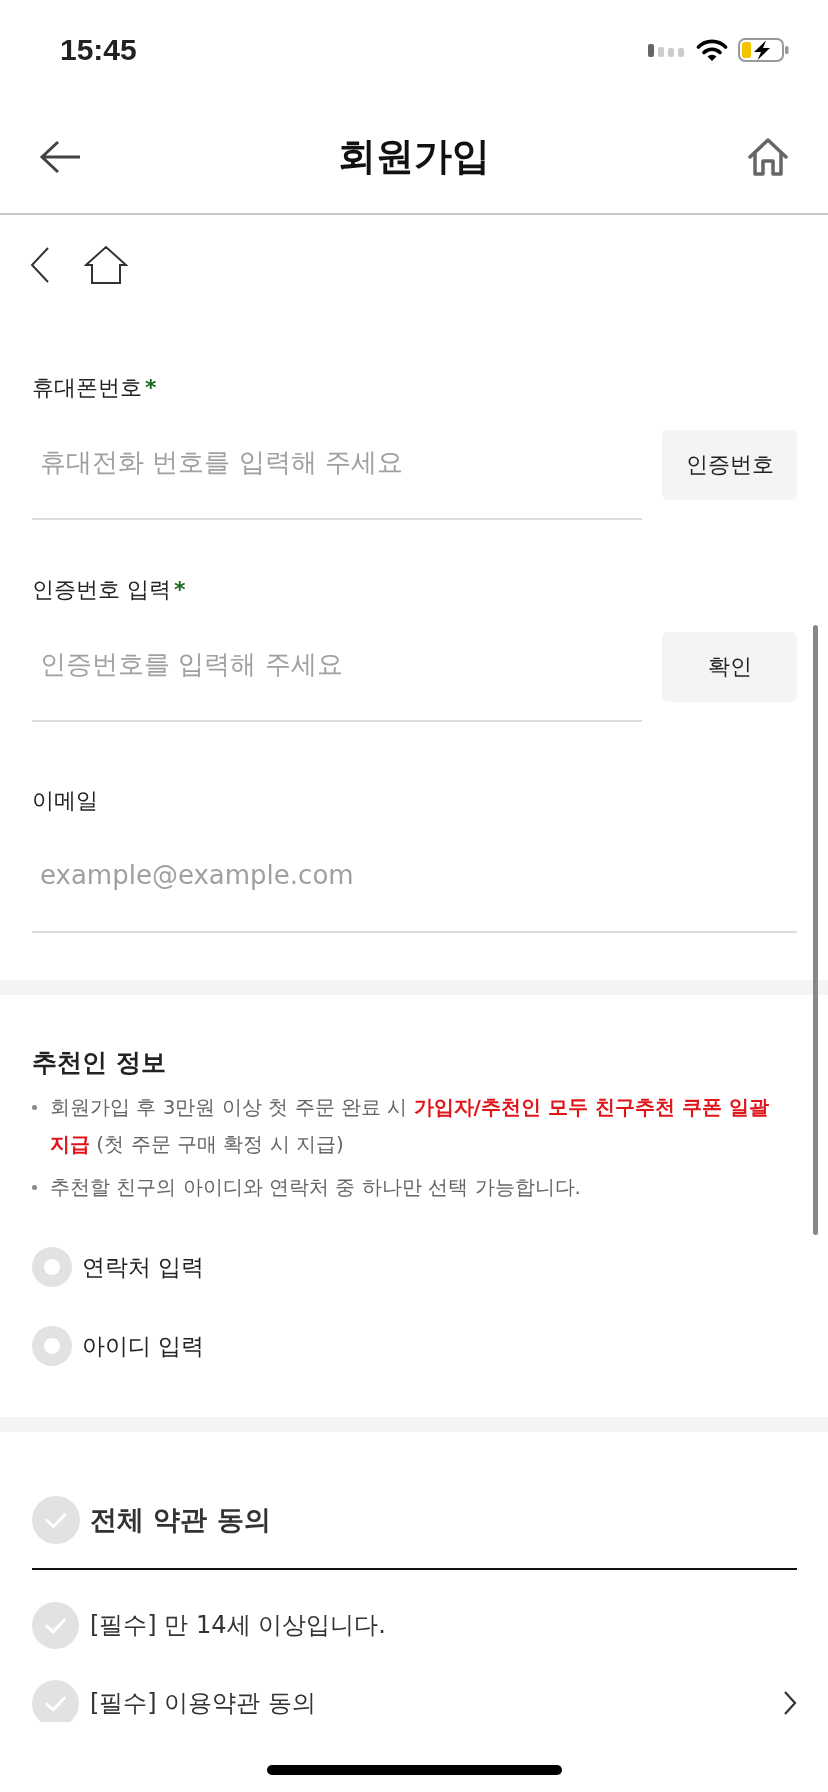  I want to click on page-title: 회원가입, so click(414, 156).